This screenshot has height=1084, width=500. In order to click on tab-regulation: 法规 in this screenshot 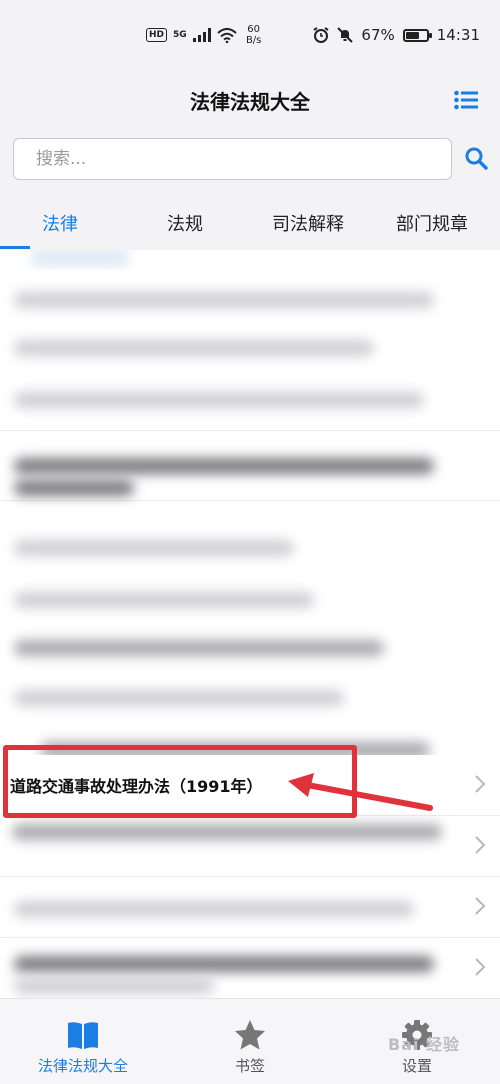, I will do `click(185, 223)`.